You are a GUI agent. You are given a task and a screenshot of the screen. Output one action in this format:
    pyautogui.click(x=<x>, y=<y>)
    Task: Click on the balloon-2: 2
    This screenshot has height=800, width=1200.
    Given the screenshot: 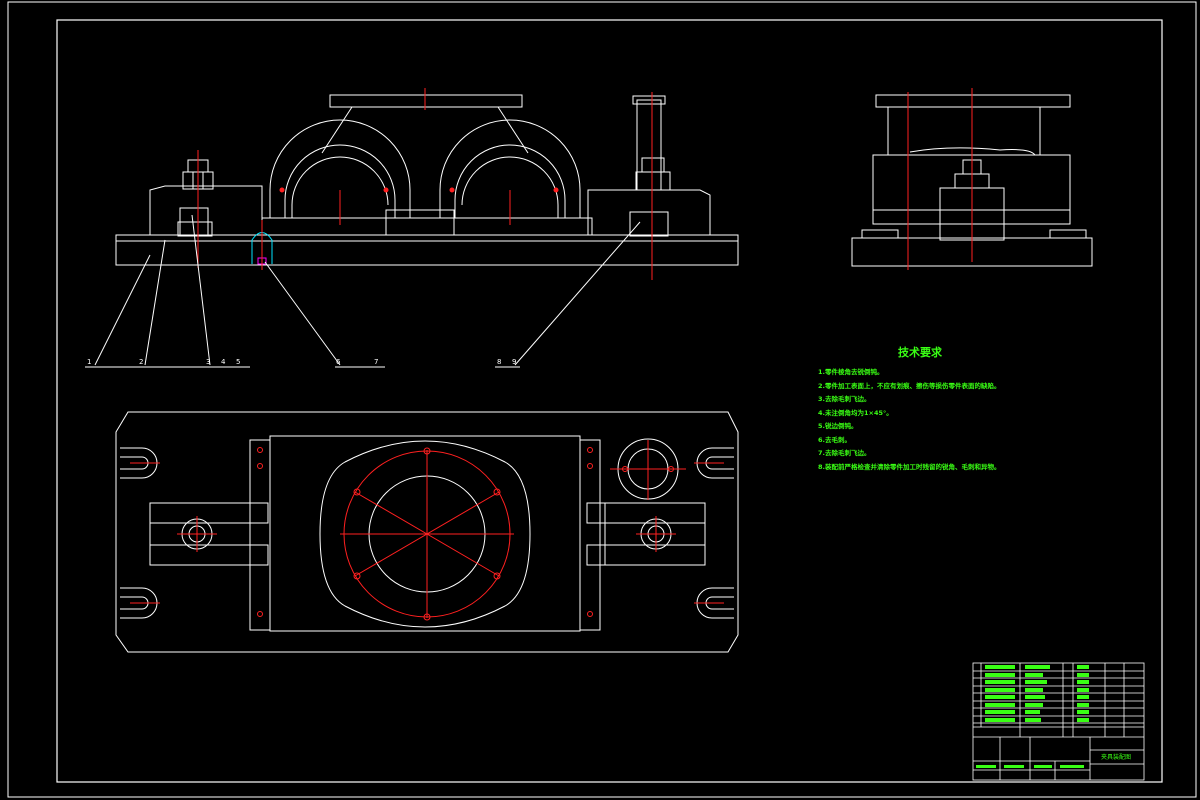 What is the action you would take?
    pyautogui.click(x=141, y=362)
    